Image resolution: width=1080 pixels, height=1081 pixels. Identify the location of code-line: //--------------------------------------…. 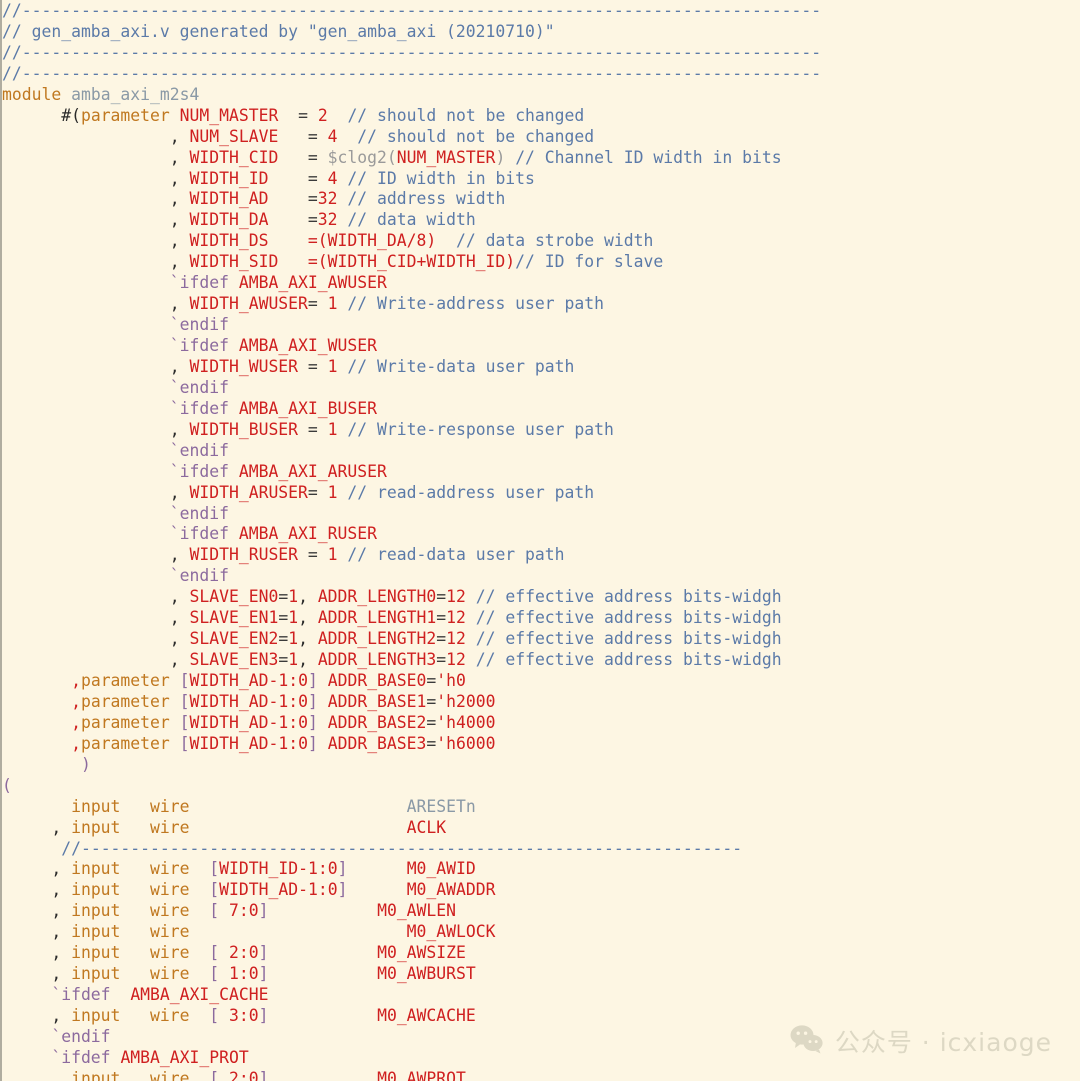
(411, 74).